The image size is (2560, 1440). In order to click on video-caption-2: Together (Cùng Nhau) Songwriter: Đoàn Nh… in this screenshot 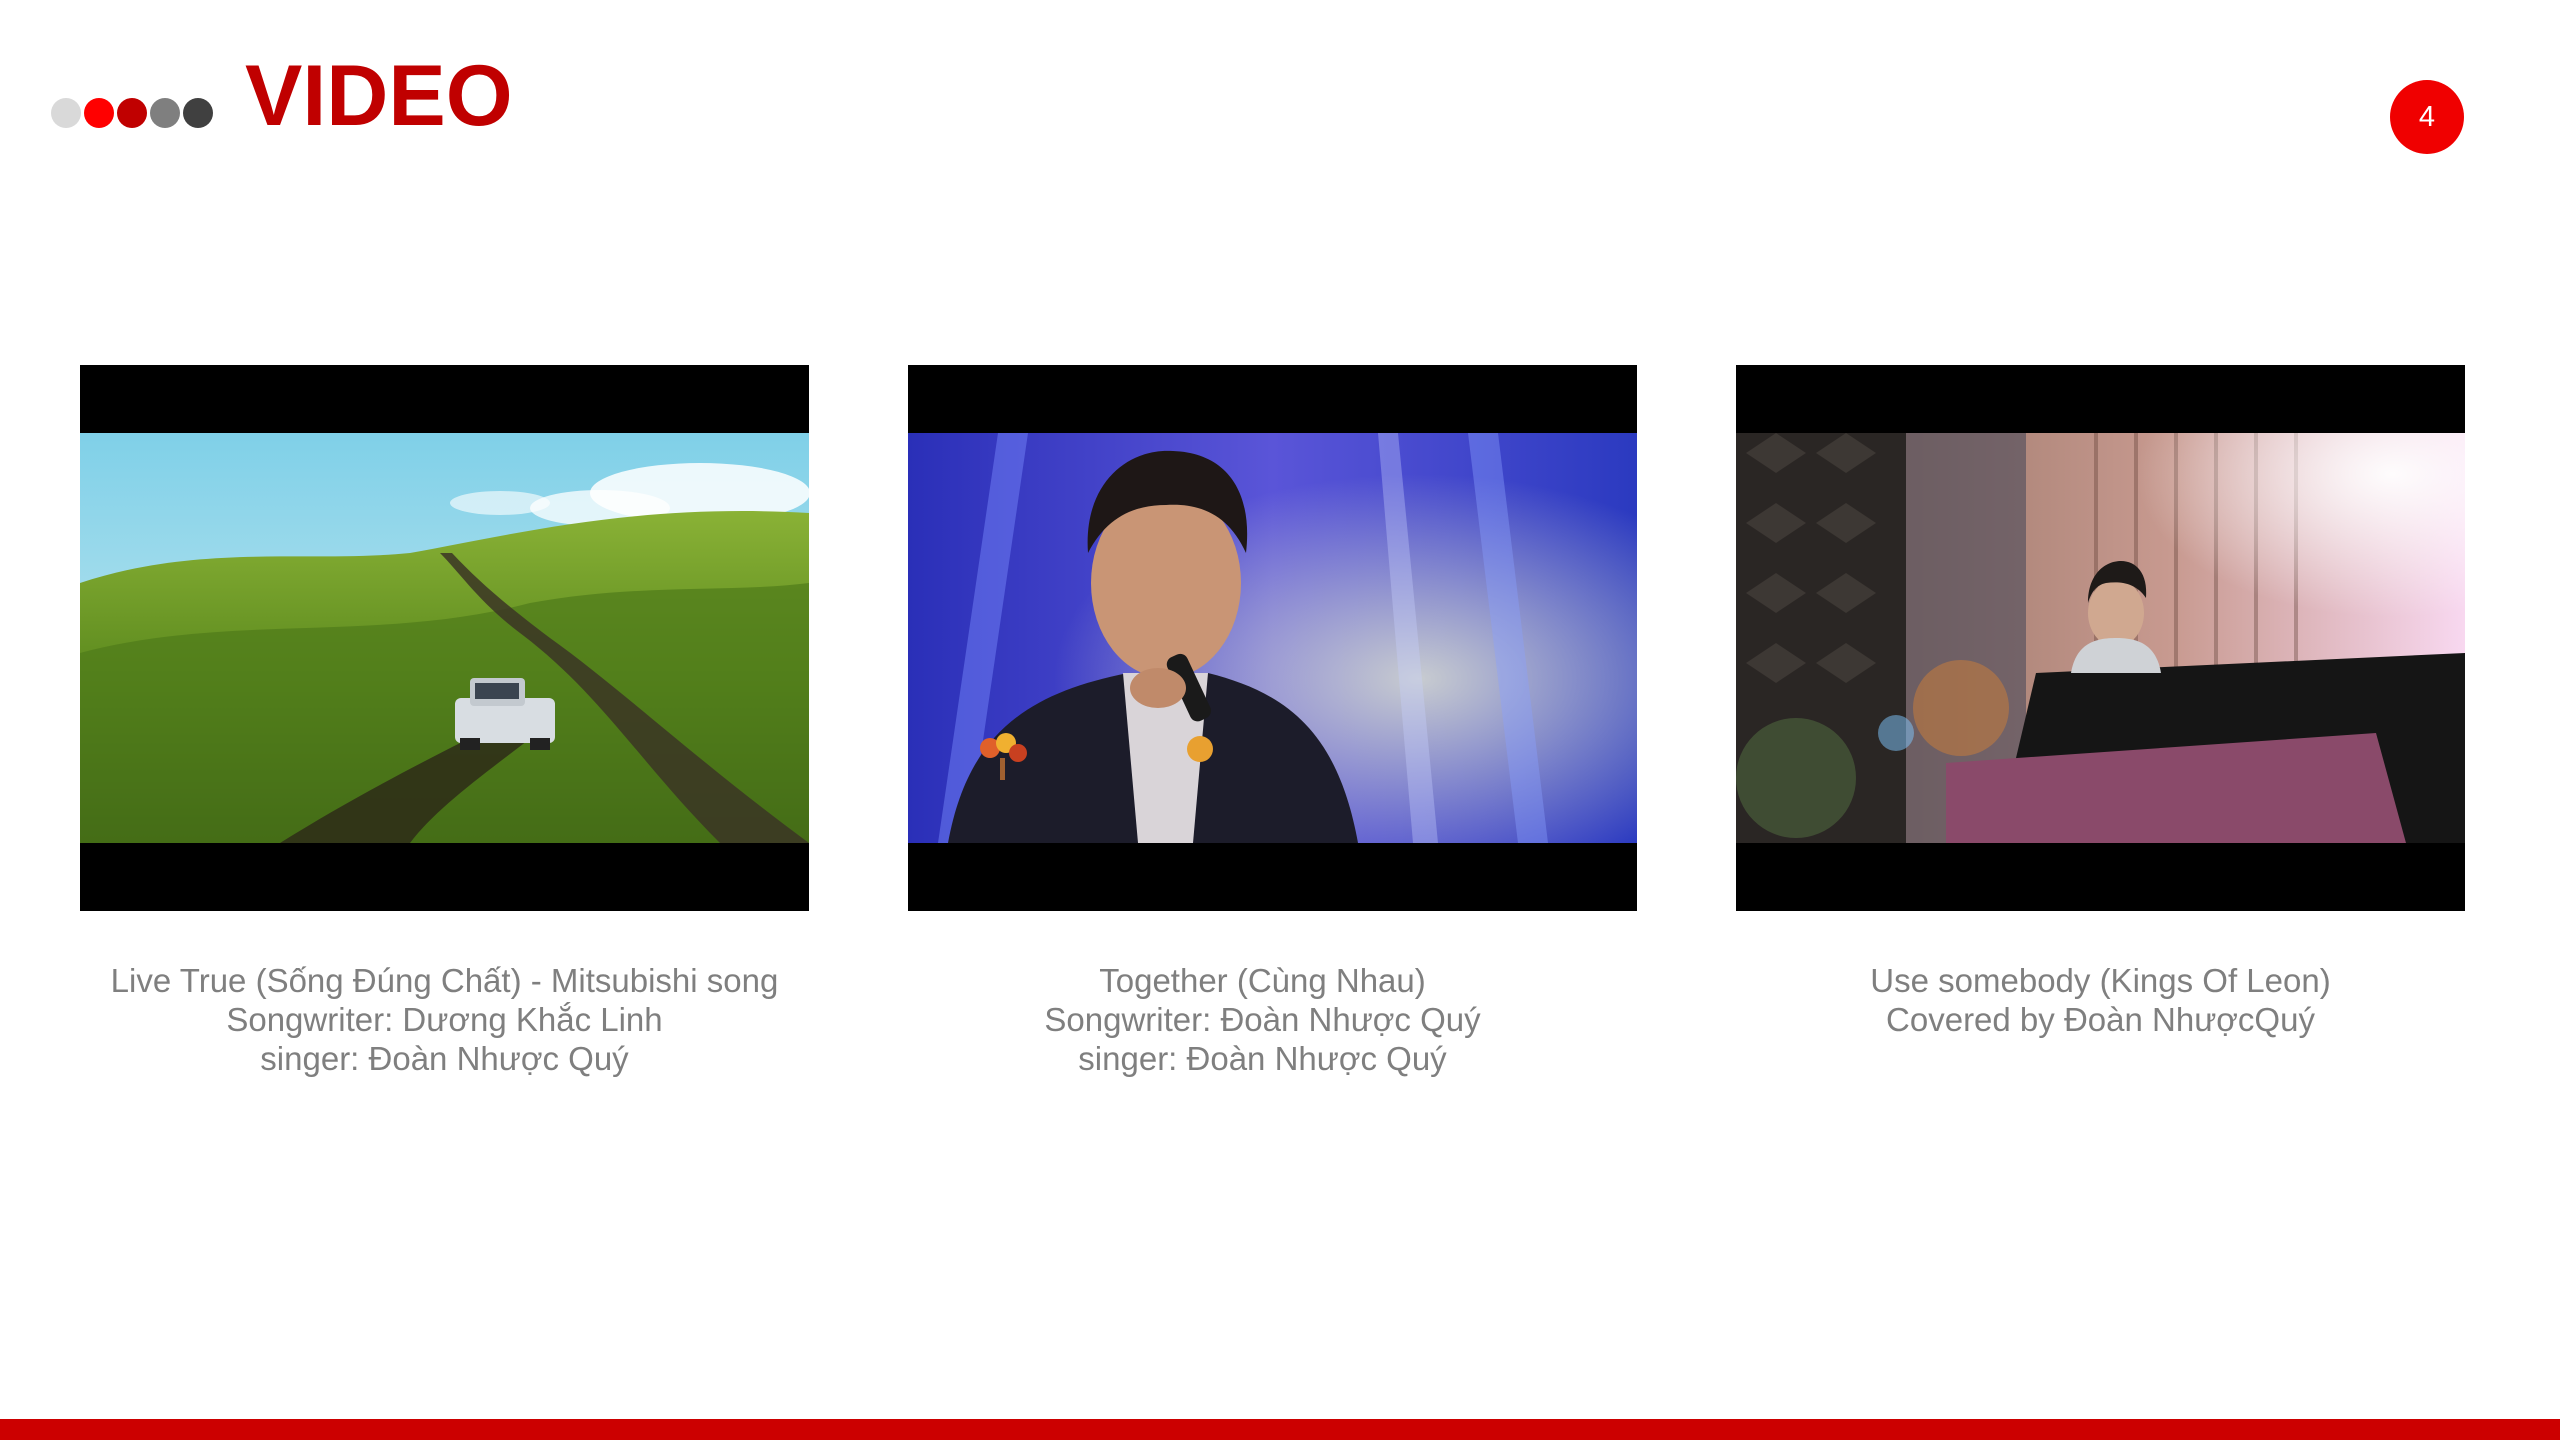, I will do `click(1262, 1019)`.